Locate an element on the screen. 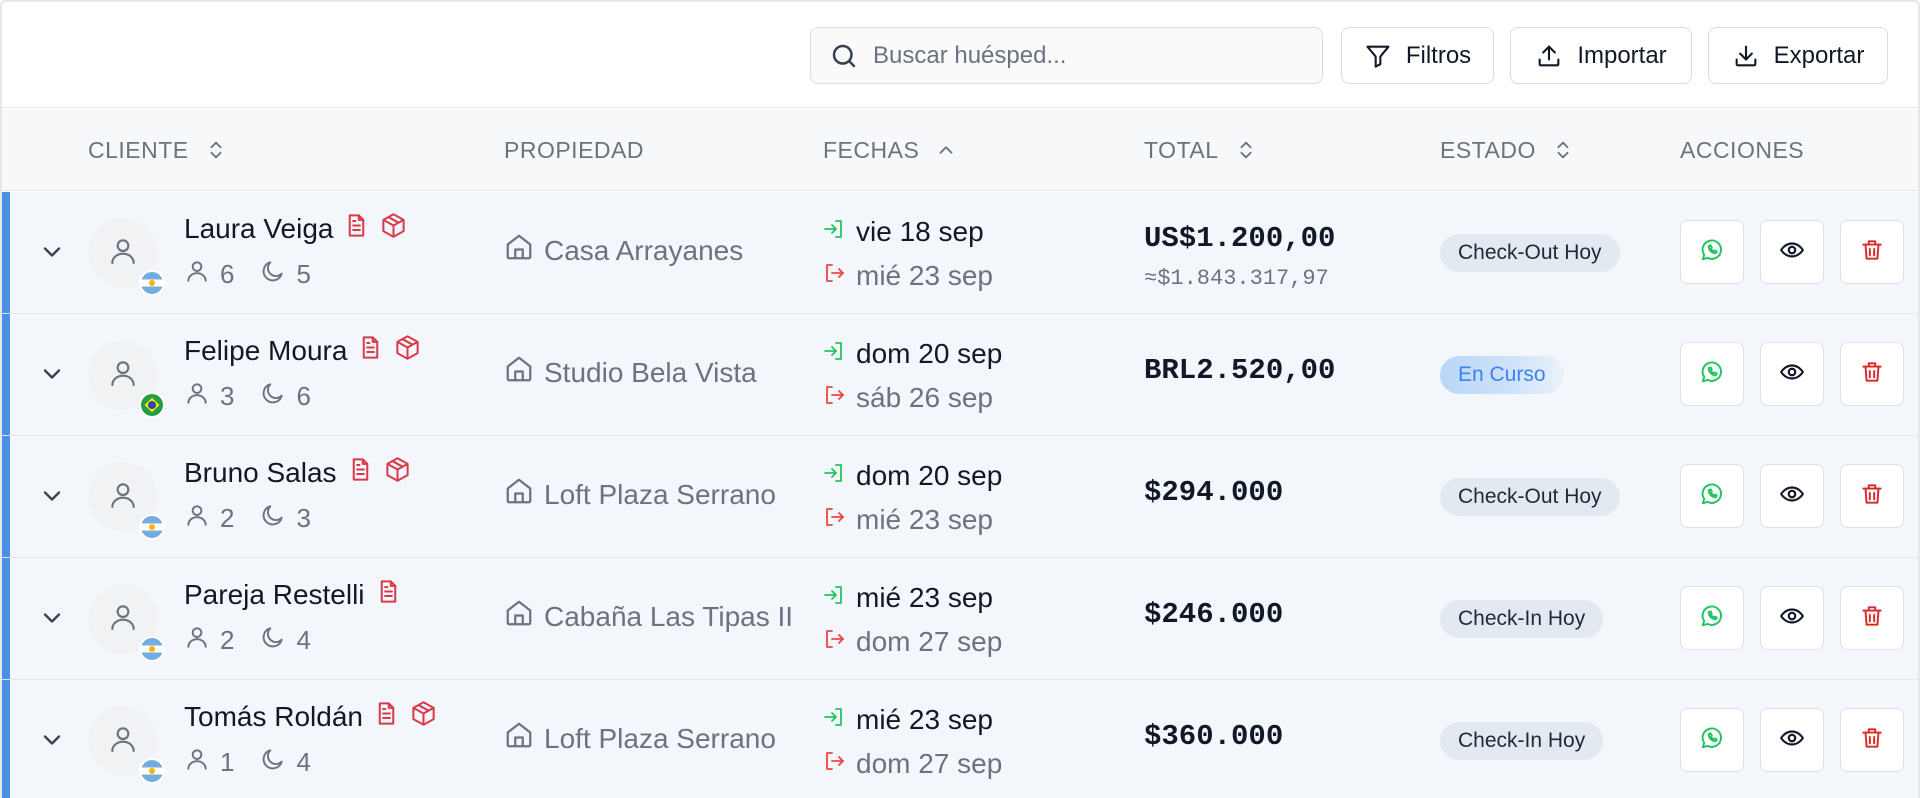 This screenshot has width=1920, height=798. guests-count: 3 is located at coordinates (227, 396).